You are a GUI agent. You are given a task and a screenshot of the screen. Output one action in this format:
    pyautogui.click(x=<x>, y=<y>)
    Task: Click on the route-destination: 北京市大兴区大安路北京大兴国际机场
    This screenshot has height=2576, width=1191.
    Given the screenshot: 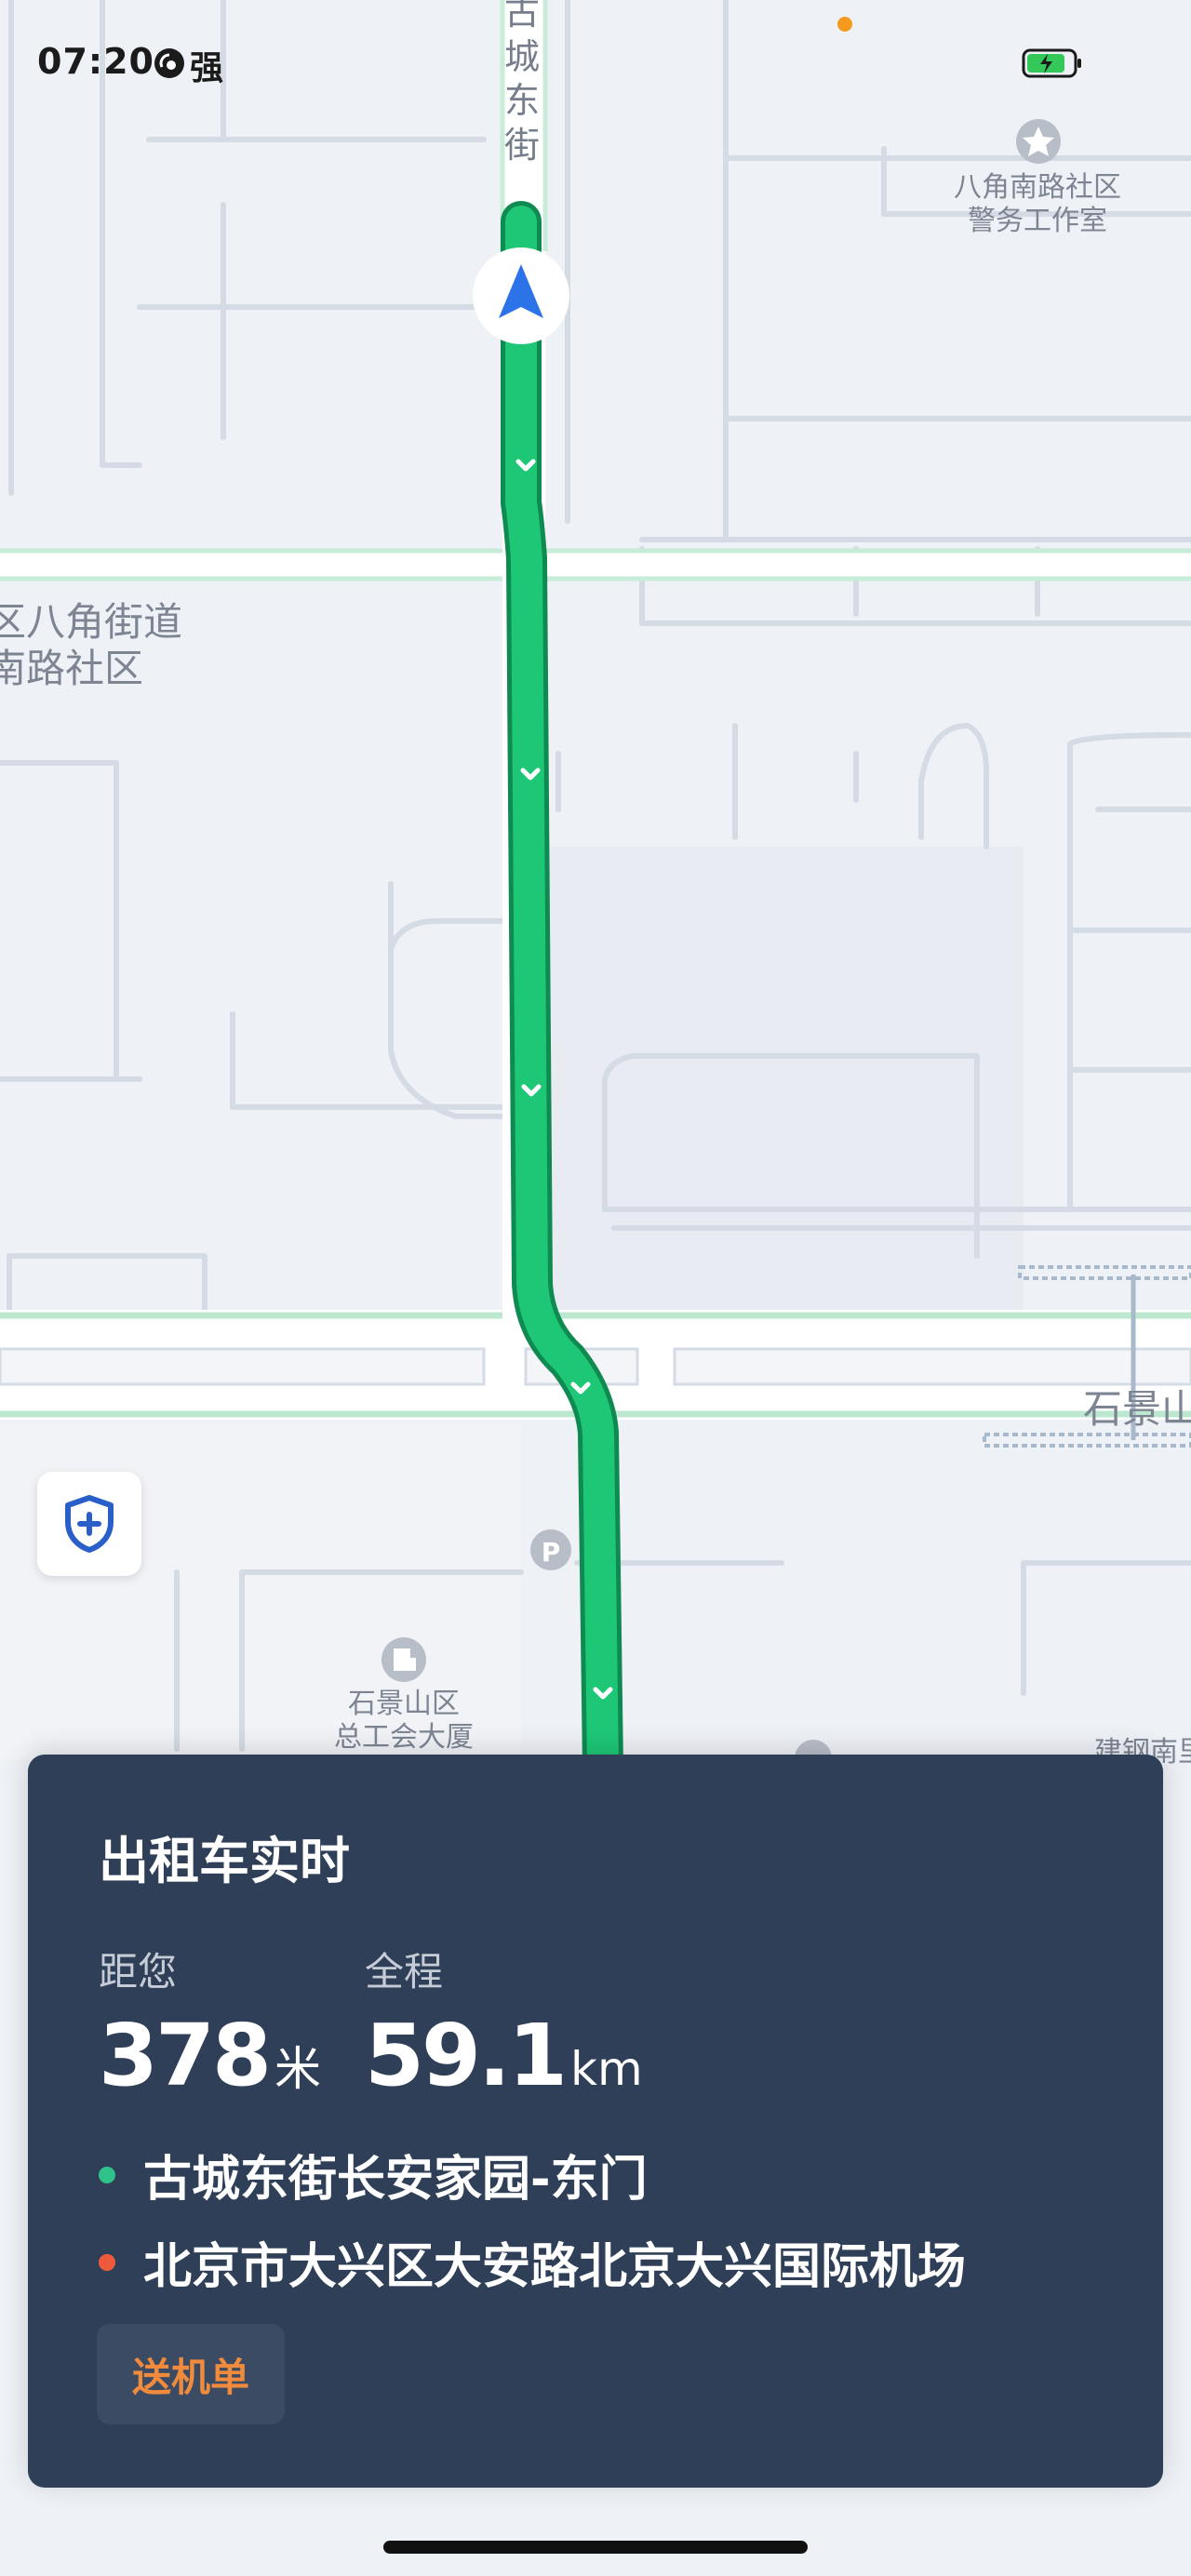 What is the action you would take?
    pyautogui.click(x=532, y=2262)
    